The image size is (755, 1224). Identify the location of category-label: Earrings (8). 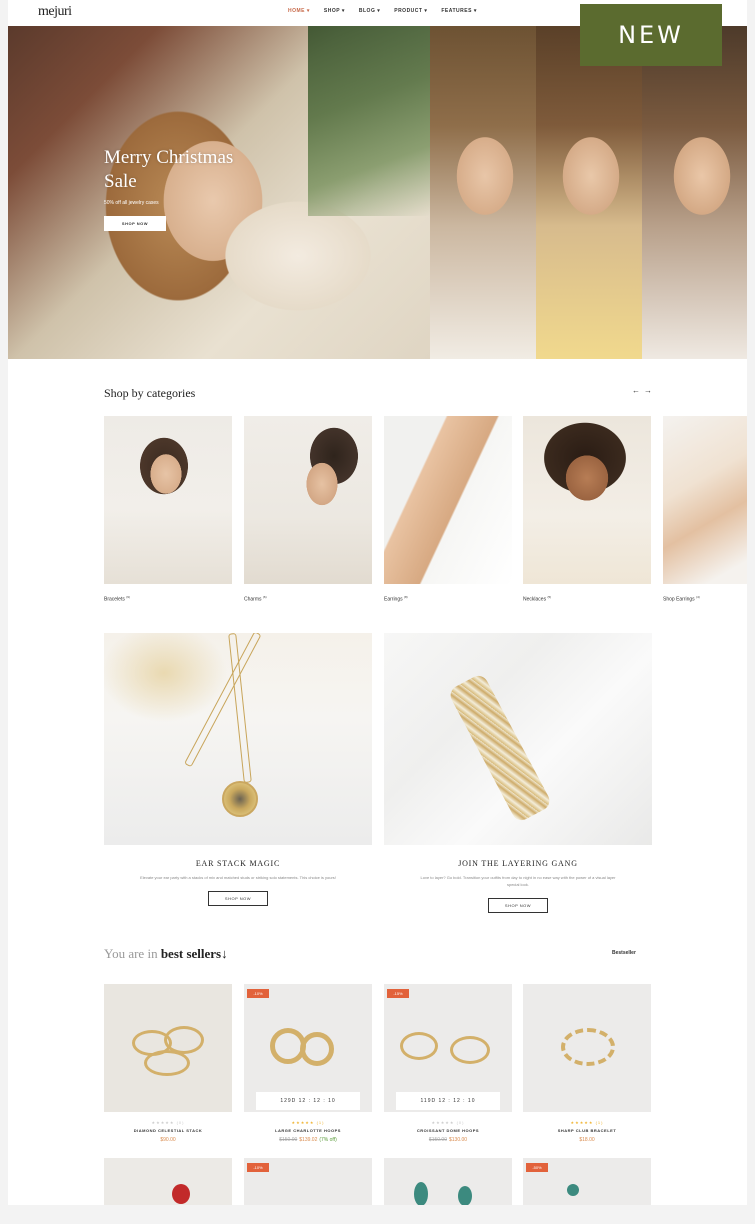
(448, 599).